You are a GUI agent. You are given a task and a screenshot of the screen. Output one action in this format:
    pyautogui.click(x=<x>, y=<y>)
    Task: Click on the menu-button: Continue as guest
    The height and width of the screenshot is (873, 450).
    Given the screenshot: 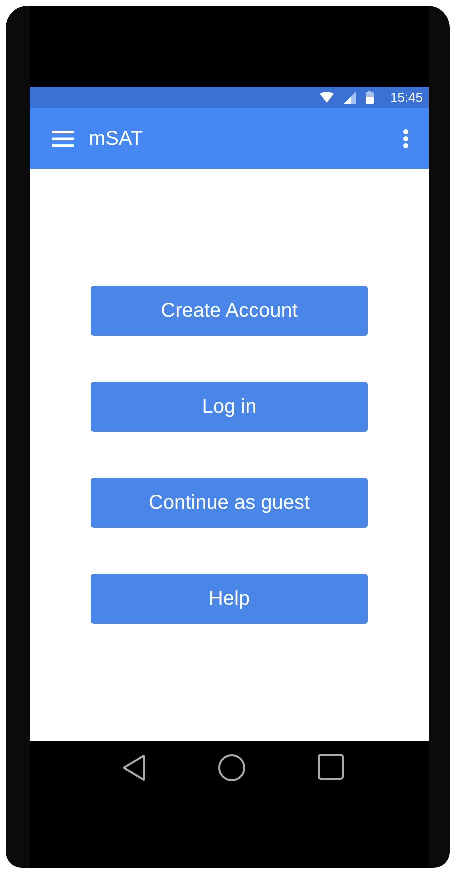 What is the action you would take?
    pyautogui.click(x=229, y=503)
    